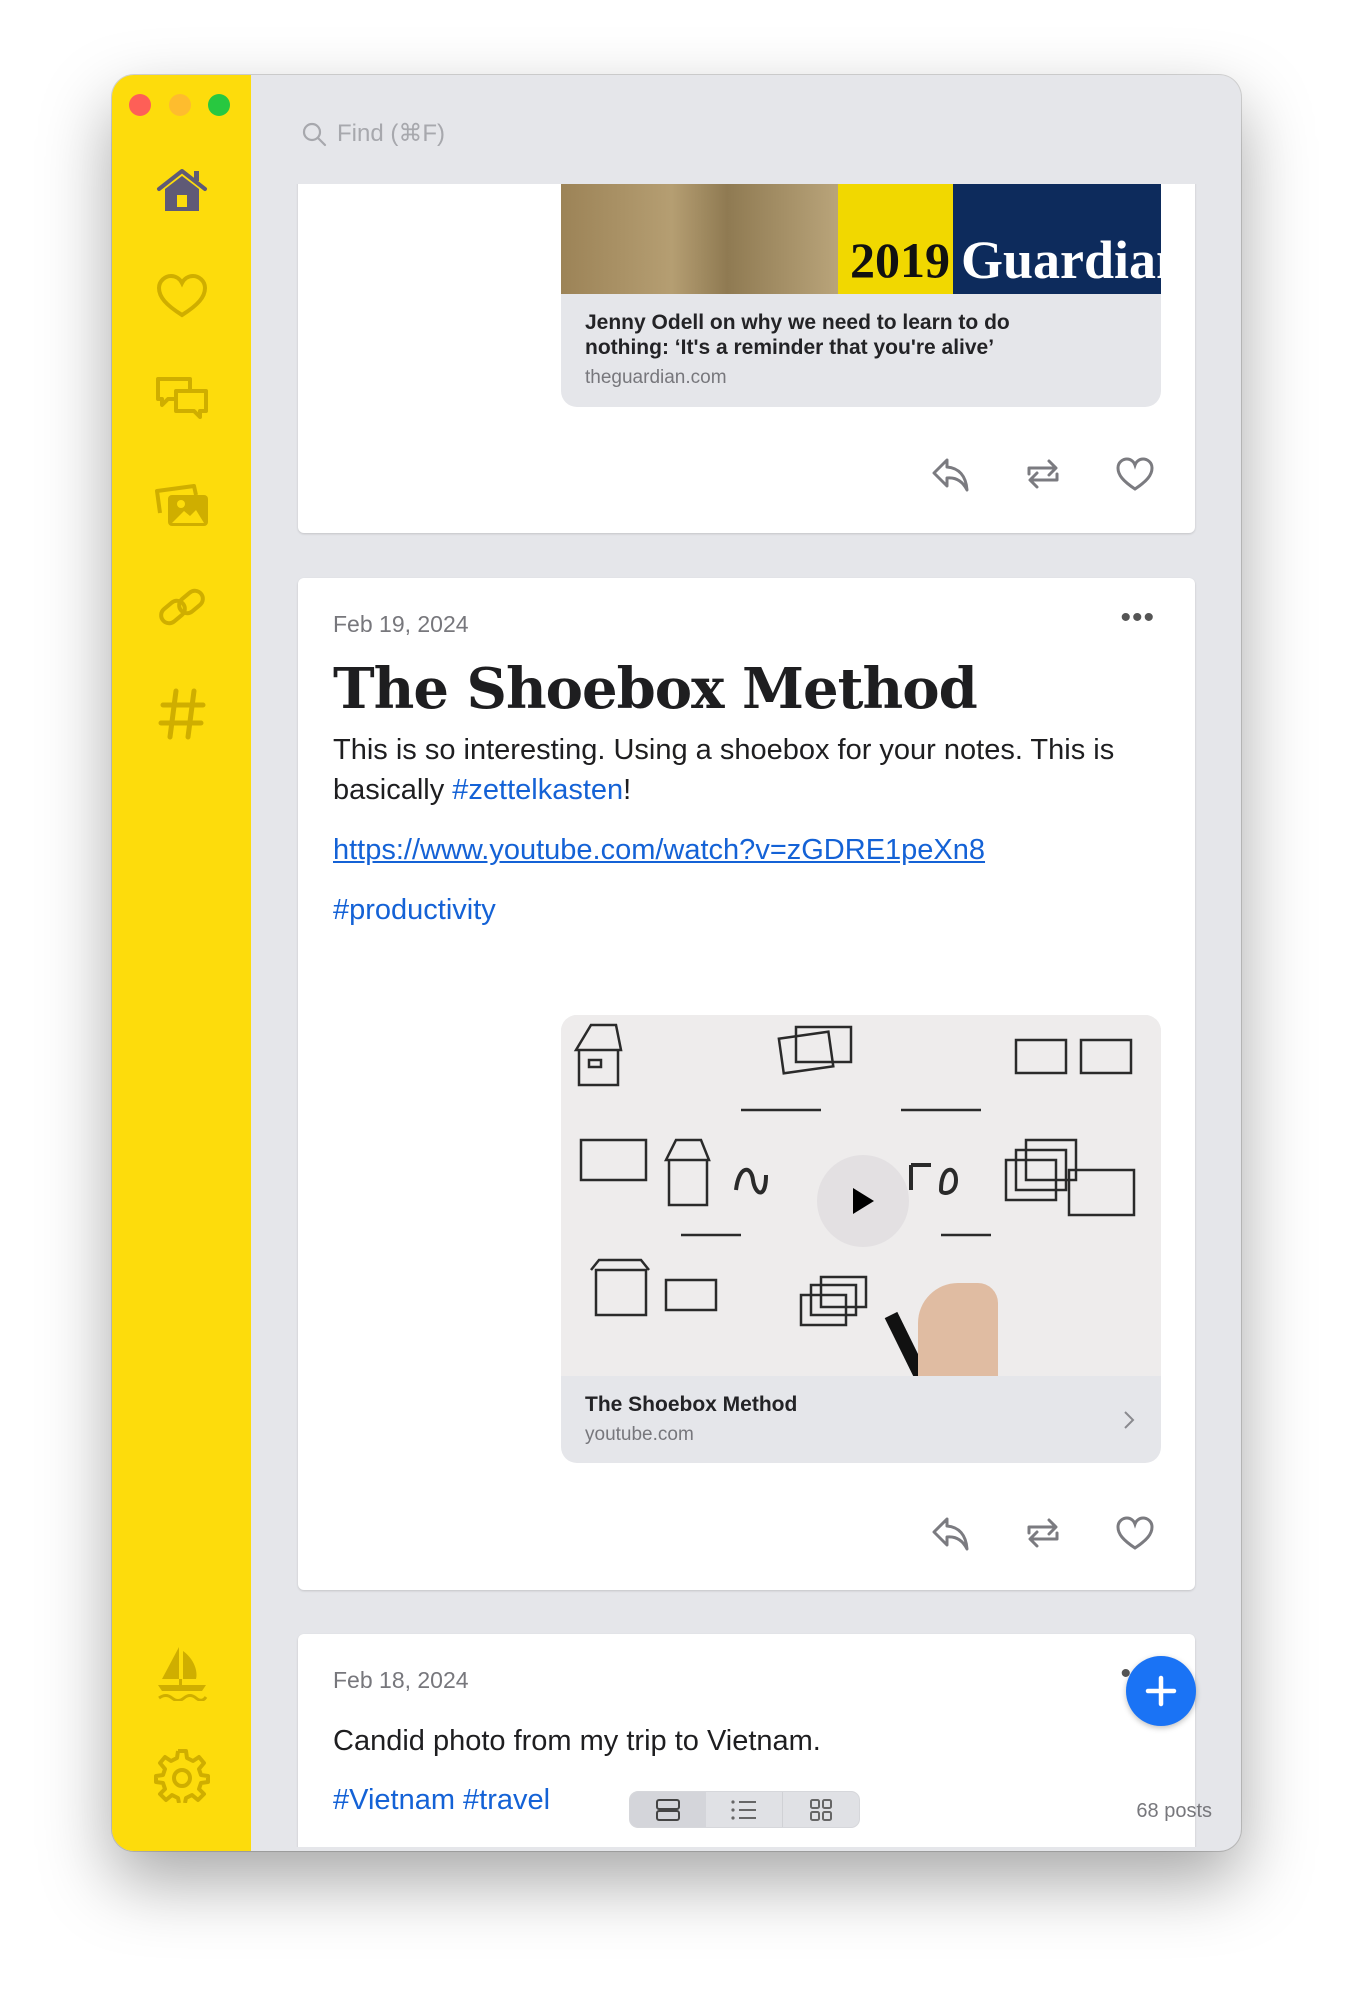 This screenshot has width=1352, height=1998. What do you see at coordinates (180, 105) in the screenshot?
I see `minimize-button` at bounding box center [180, 105].